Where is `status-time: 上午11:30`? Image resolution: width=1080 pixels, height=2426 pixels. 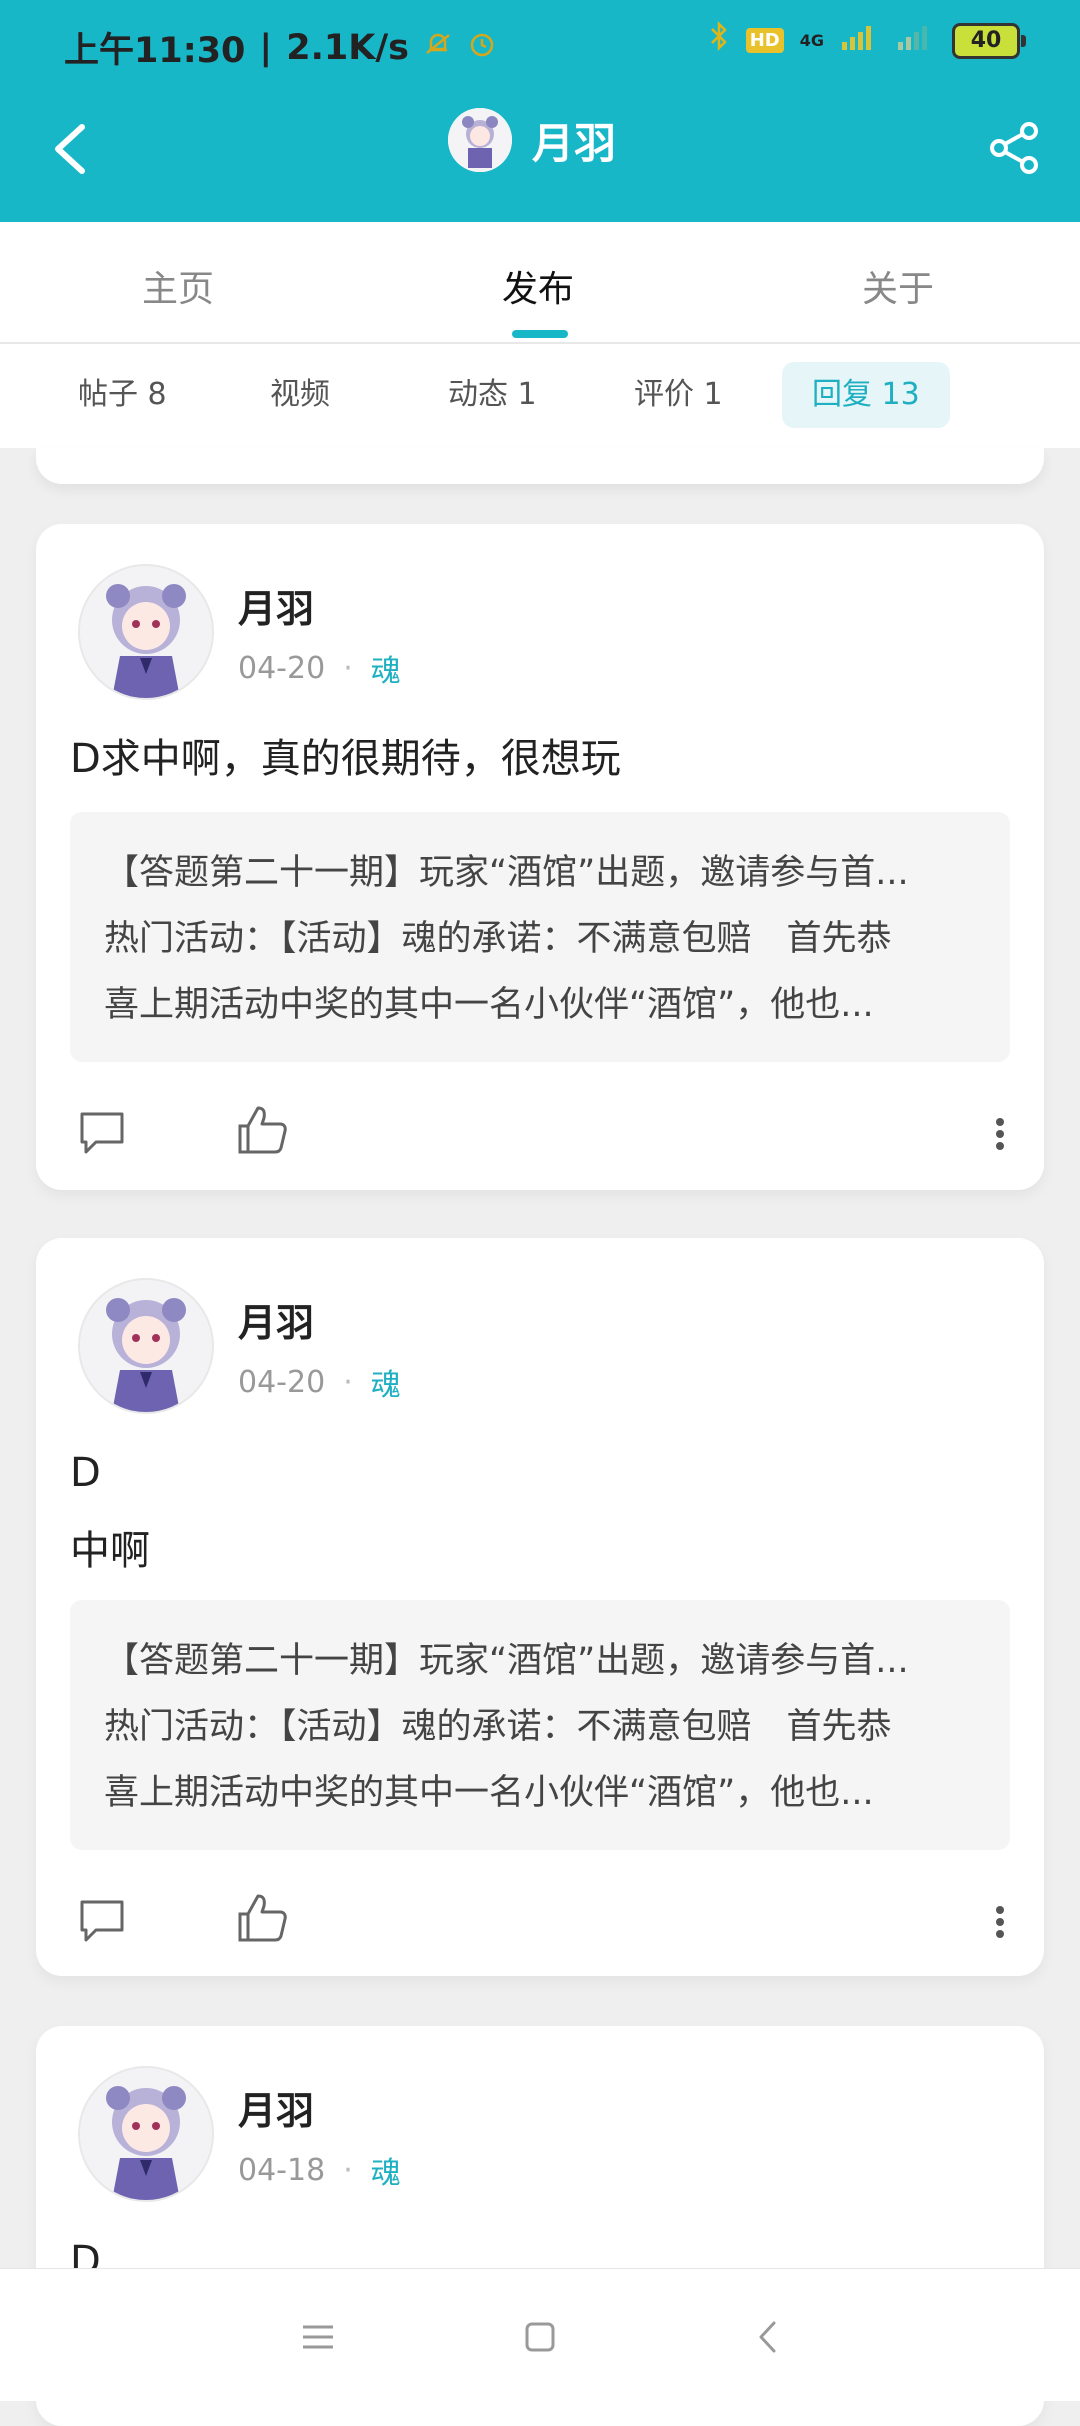
status-time: 上午11:30 is located at coordinates (155, 51).